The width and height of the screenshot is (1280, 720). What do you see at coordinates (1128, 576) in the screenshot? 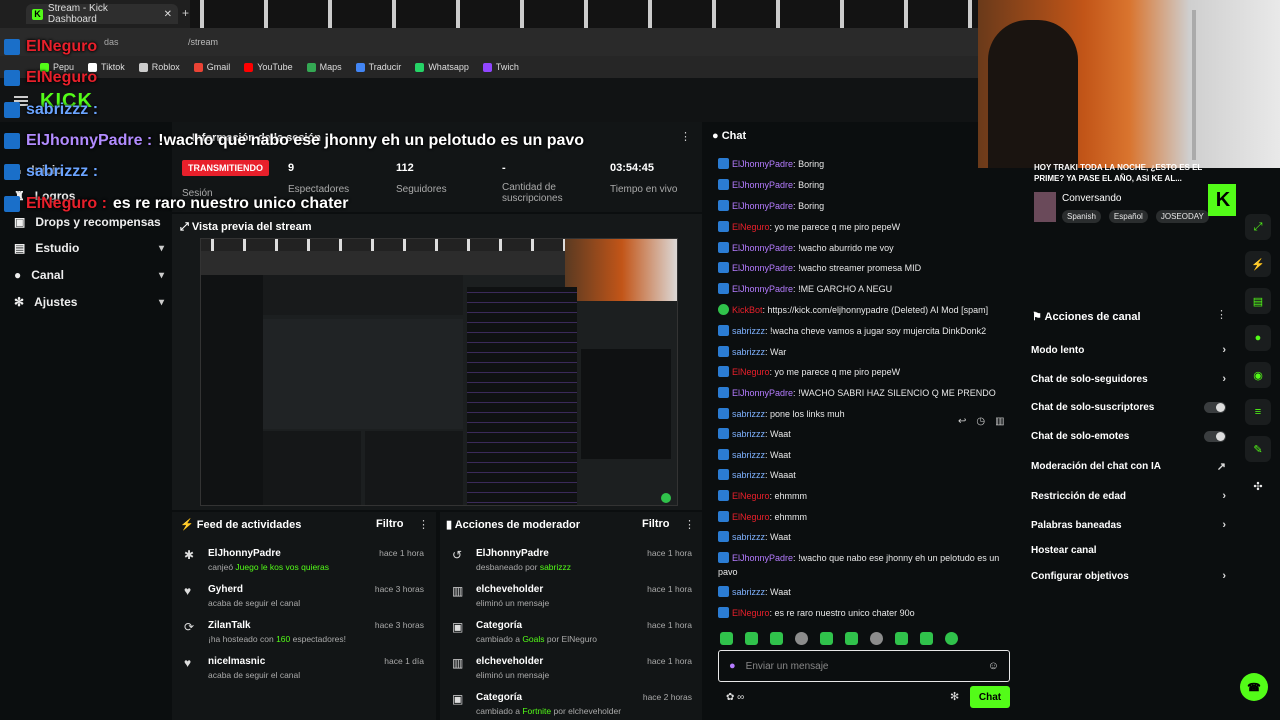
I see `channel-action-item: Configurar objetivos ›` at bounding box center [1128, 576].